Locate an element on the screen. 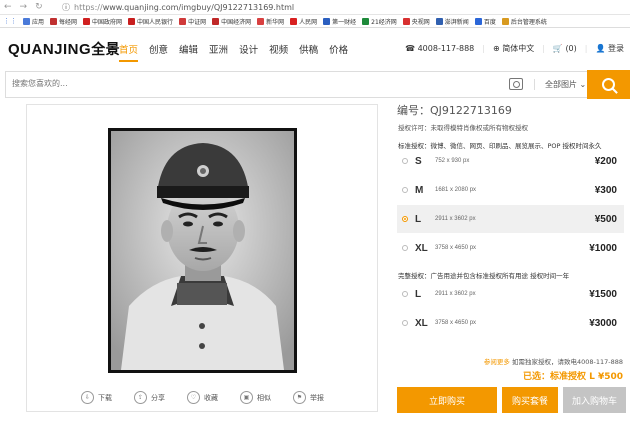 The height and width of the screenshot is (421, 630). tool-label: 相似 is located at coordinates (264, 397).